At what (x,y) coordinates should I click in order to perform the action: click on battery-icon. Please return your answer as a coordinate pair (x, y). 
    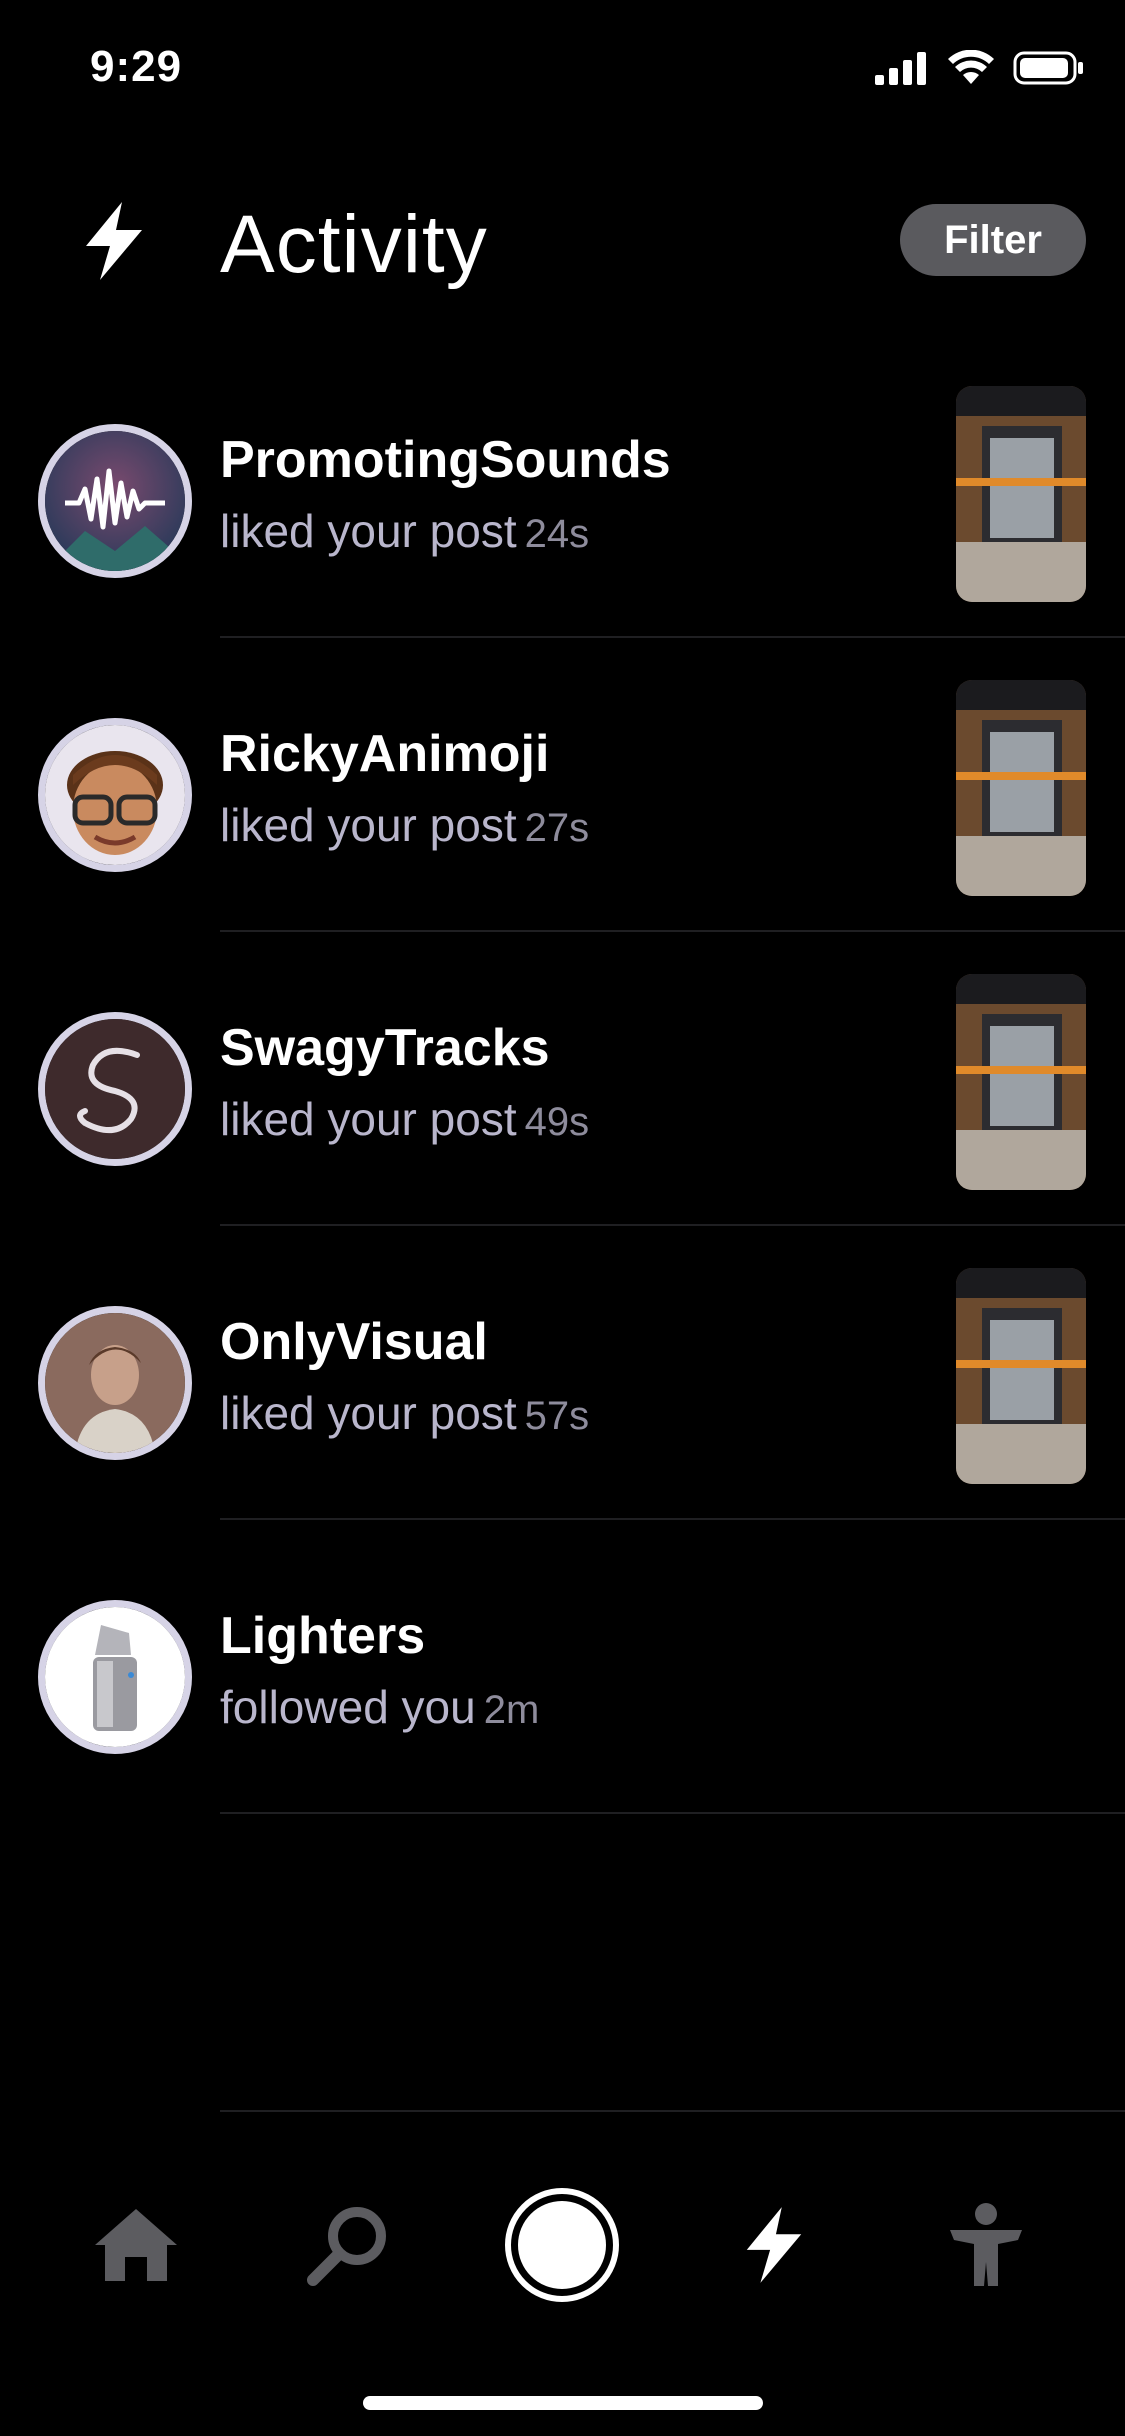
    Looking at the image, I should click on (1048, 68).